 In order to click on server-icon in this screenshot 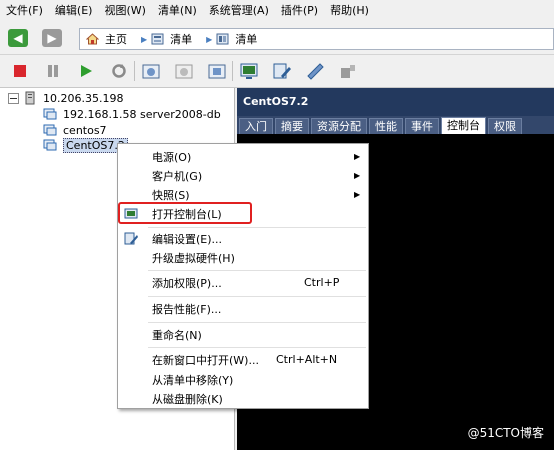, I will do `click(30, 98)`.